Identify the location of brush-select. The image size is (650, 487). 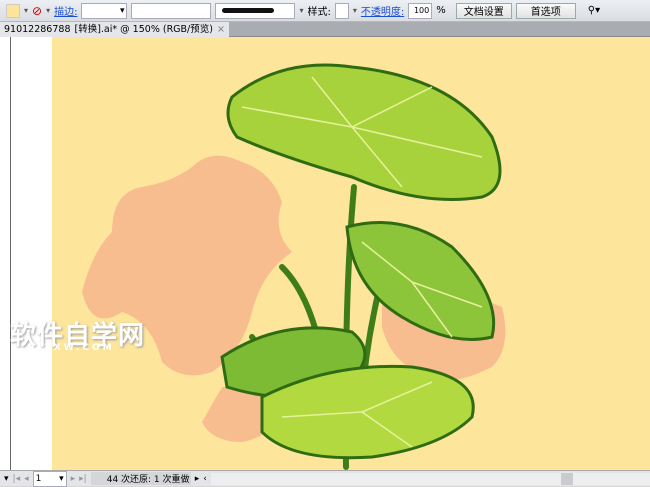
(255, 10).